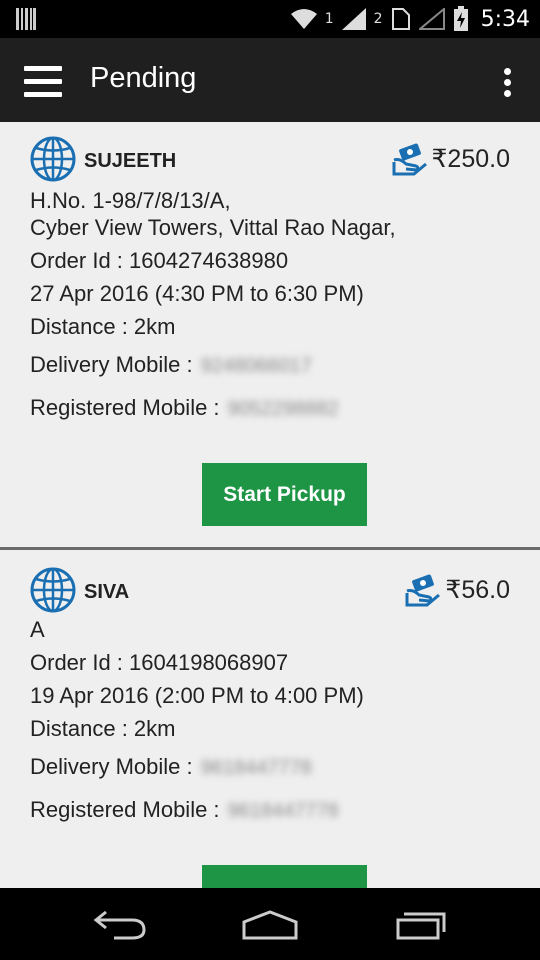 This screenshot has height=960, width=540. I want to click on navigation-bar, so click(270, 924).